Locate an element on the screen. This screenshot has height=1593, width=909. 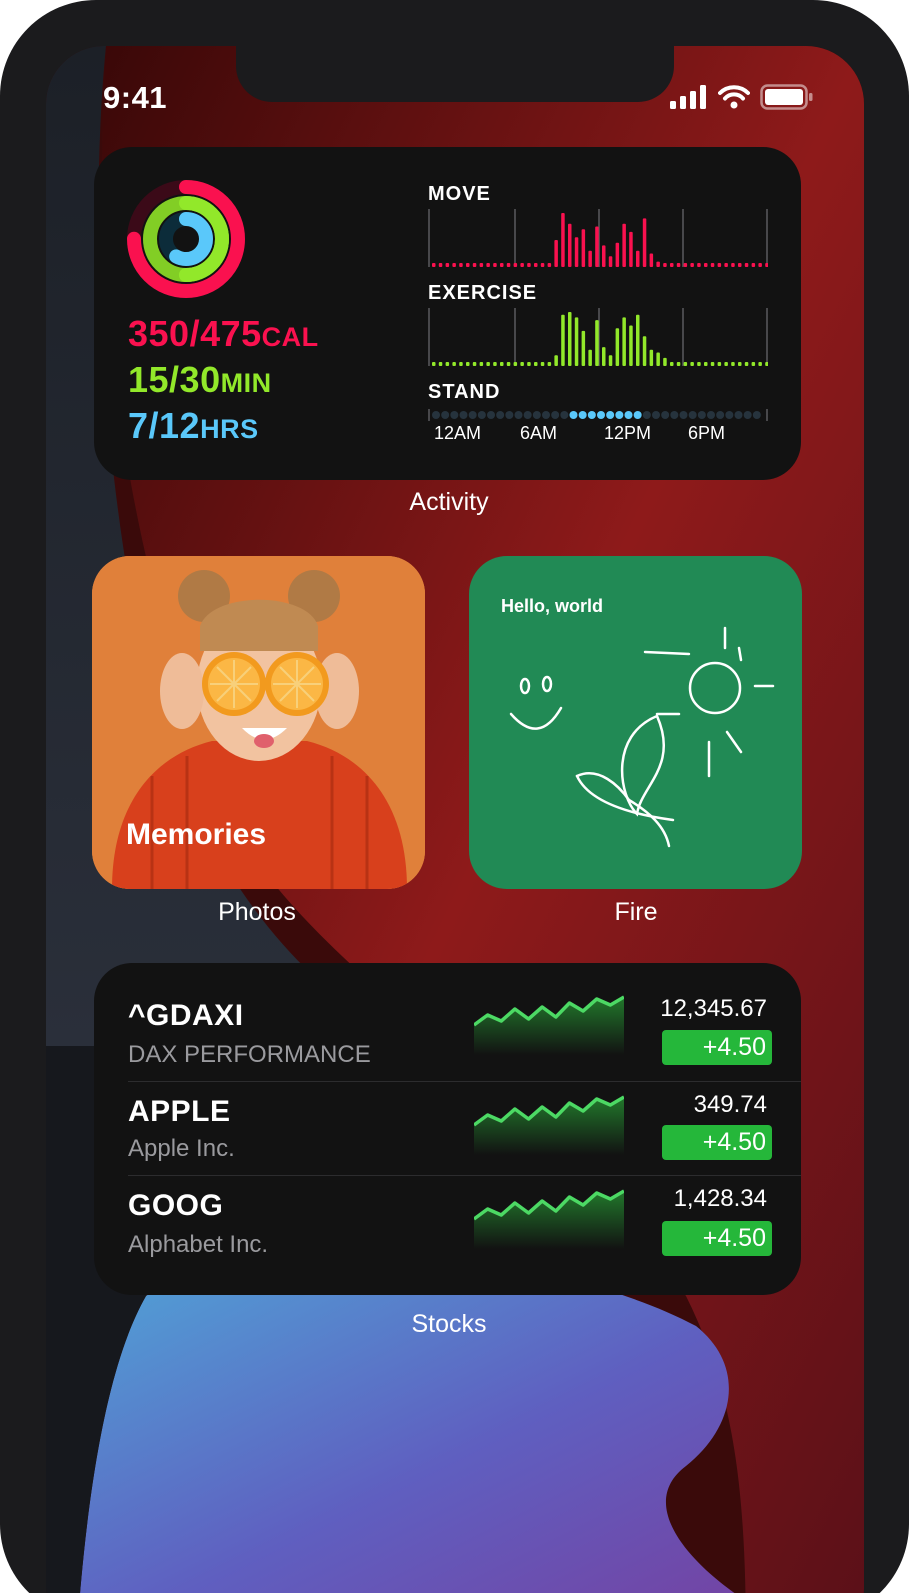
memories-title: Memories is located at coordinates (196, 834).